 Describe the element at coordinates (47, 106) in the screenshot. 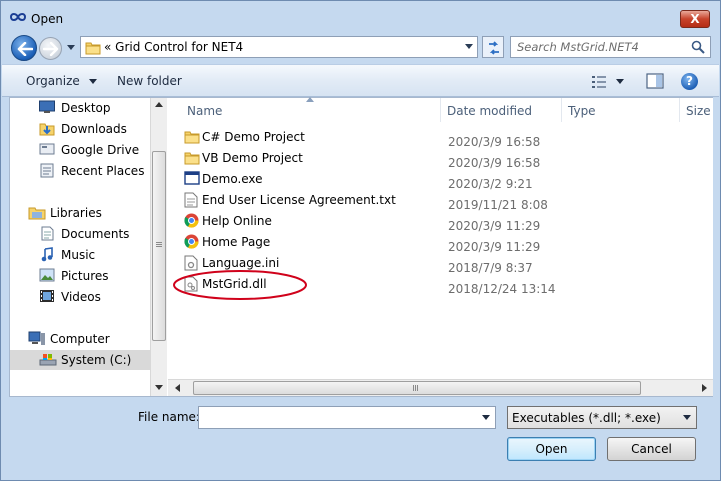

I see `desktop-icon` at that location.